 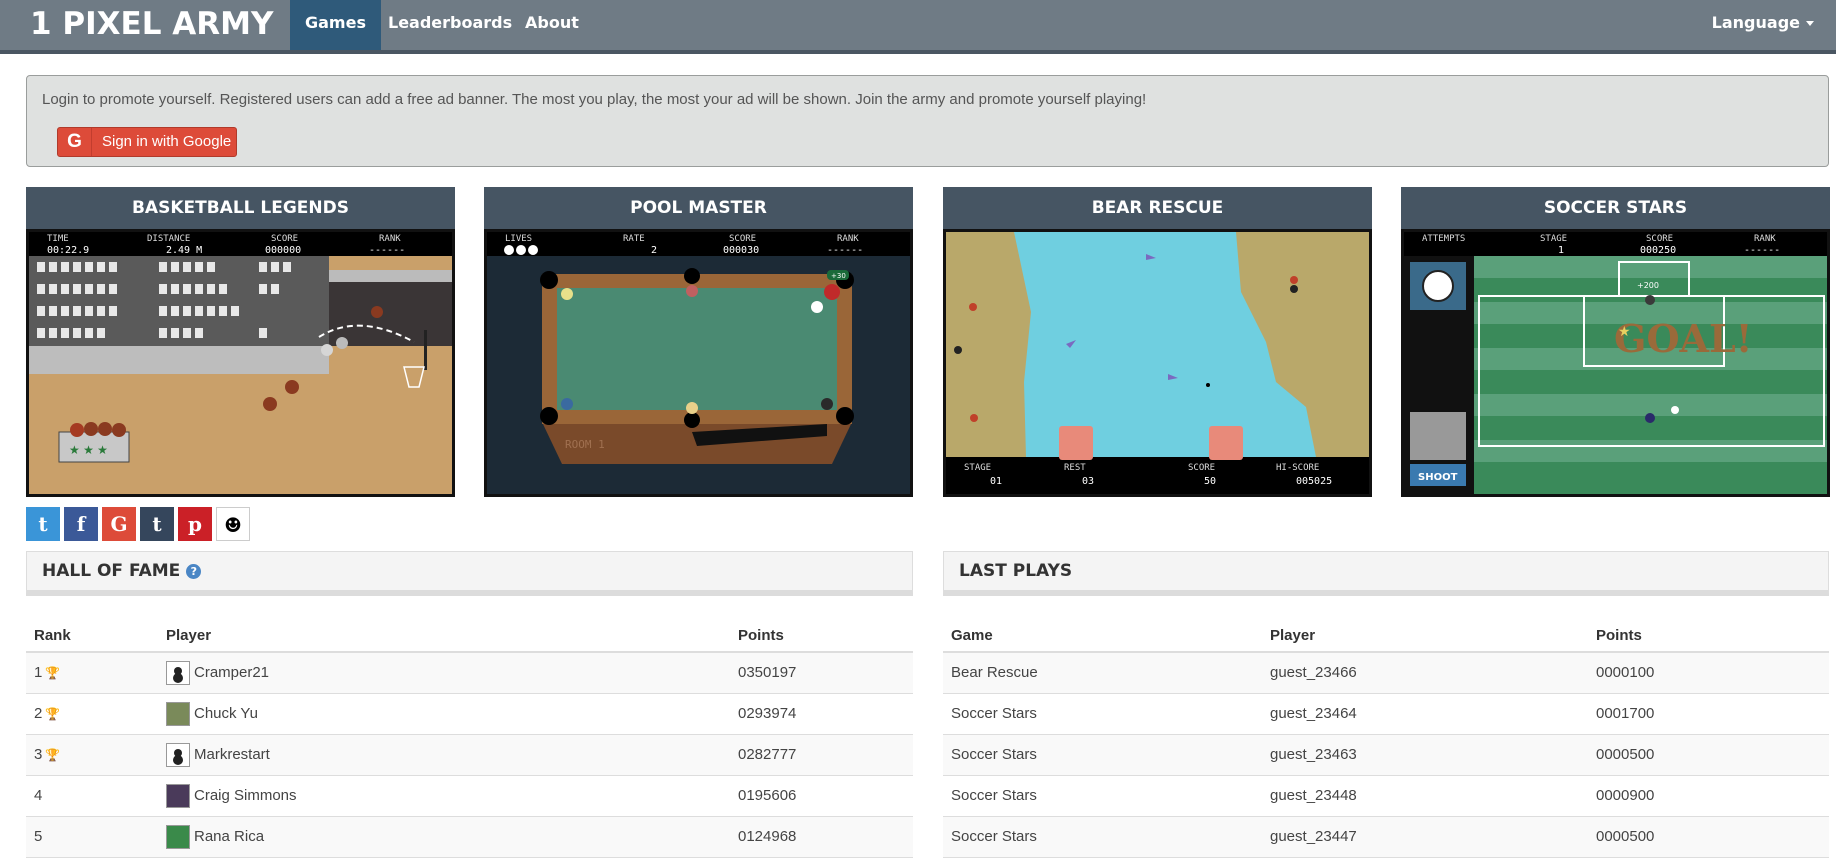 What do you see at coordinates (231, 672) in the screenshot?
I see `player-name: Cramper21` at bounding box center [231, 672].